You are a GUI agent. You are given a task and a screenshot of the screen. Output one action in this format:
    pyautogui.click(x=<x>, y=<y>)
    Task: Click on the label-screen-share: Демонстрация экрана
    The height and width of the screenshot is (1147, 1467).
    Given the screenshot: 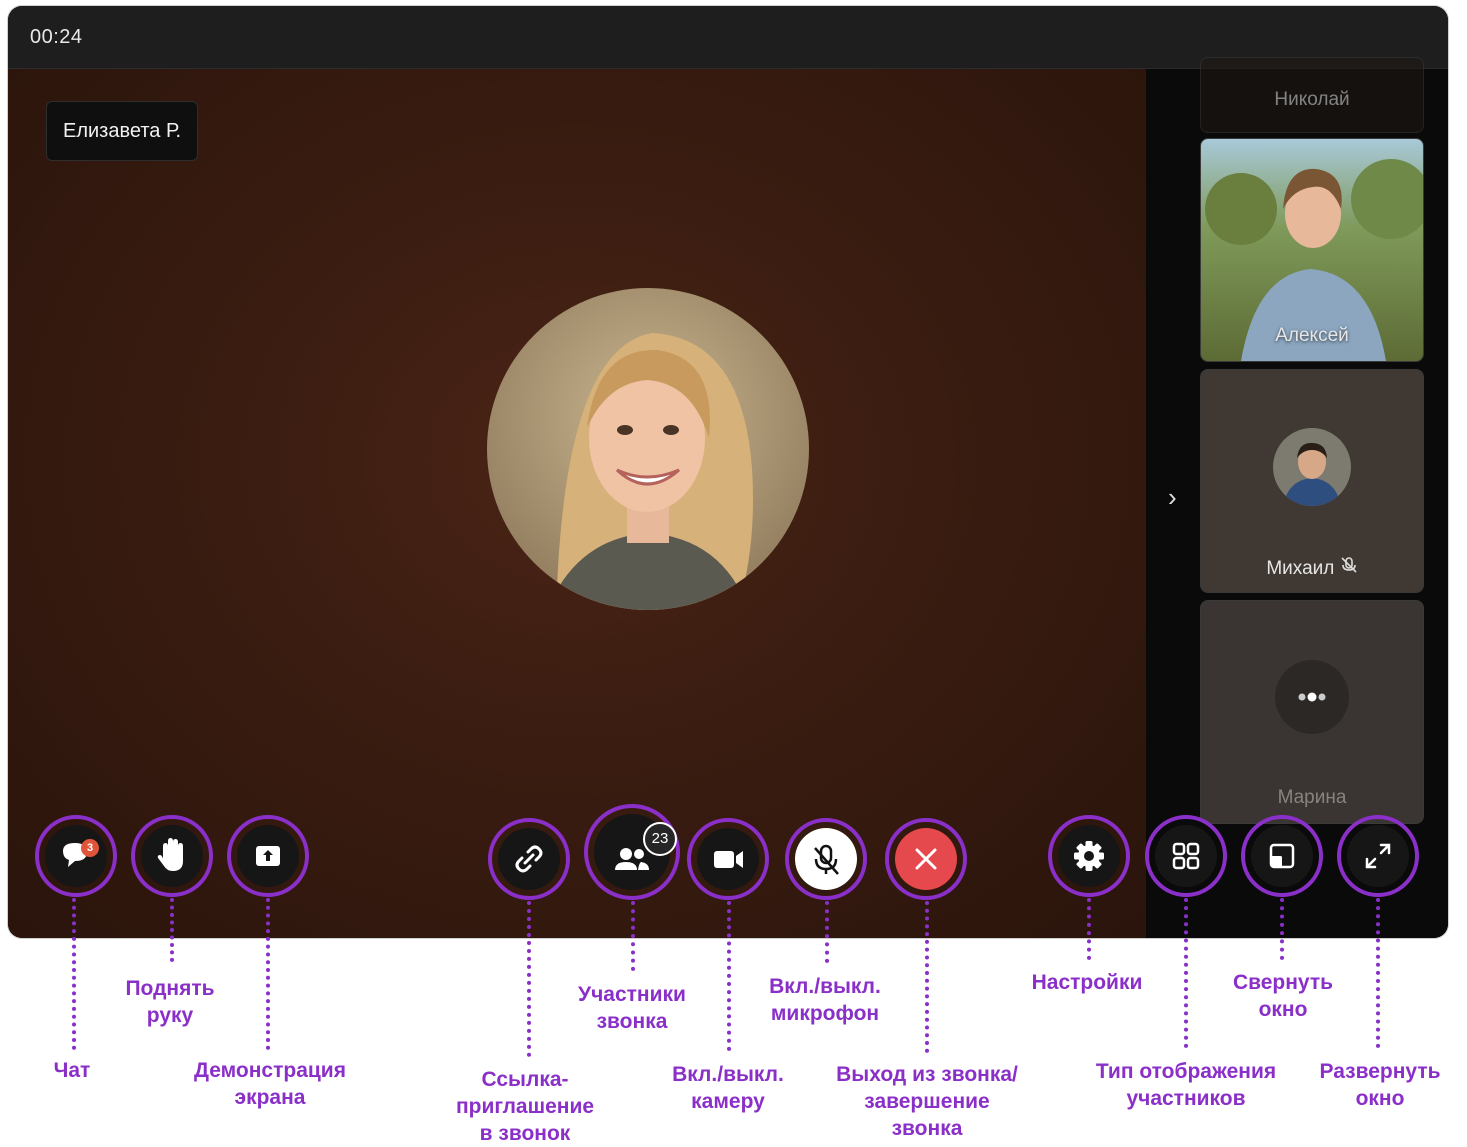 What is the action you would take?
    pyautogui.click(x=270, y=1084)
    